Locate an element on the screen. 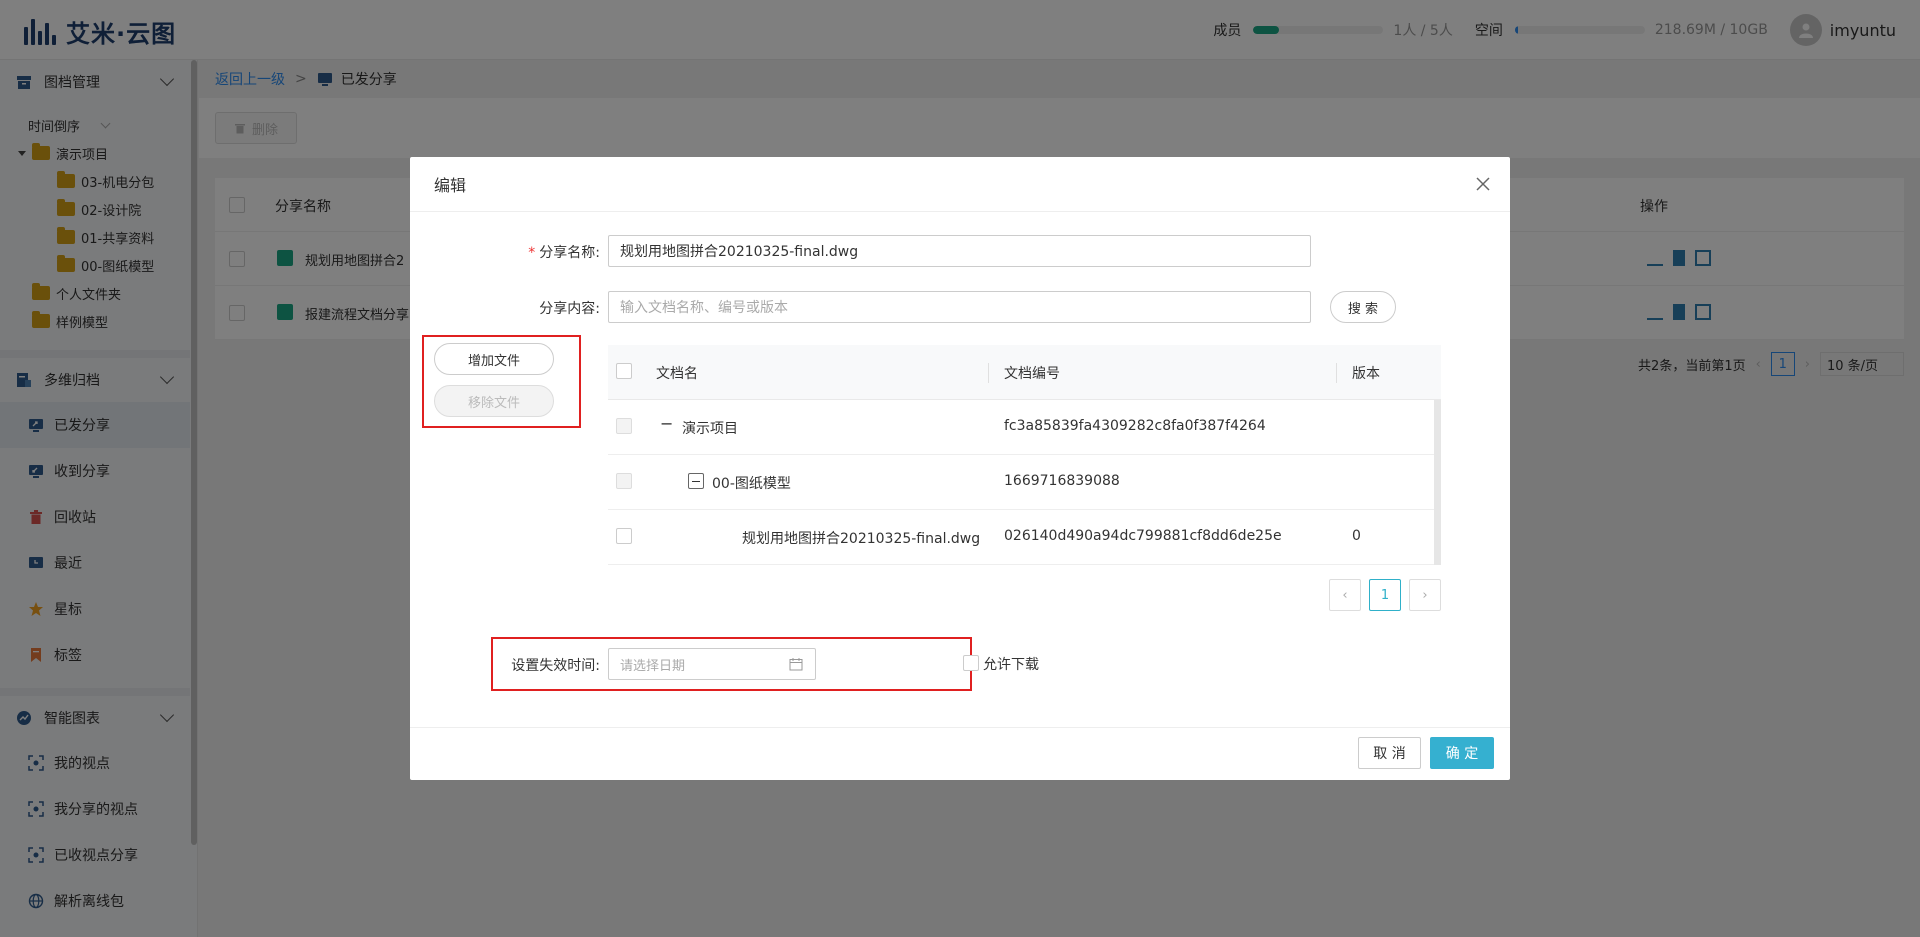 This screenshot has width=1920, height=937. search-input: 输入文档名称、编号或版本 is located at coordinates (959, 307).